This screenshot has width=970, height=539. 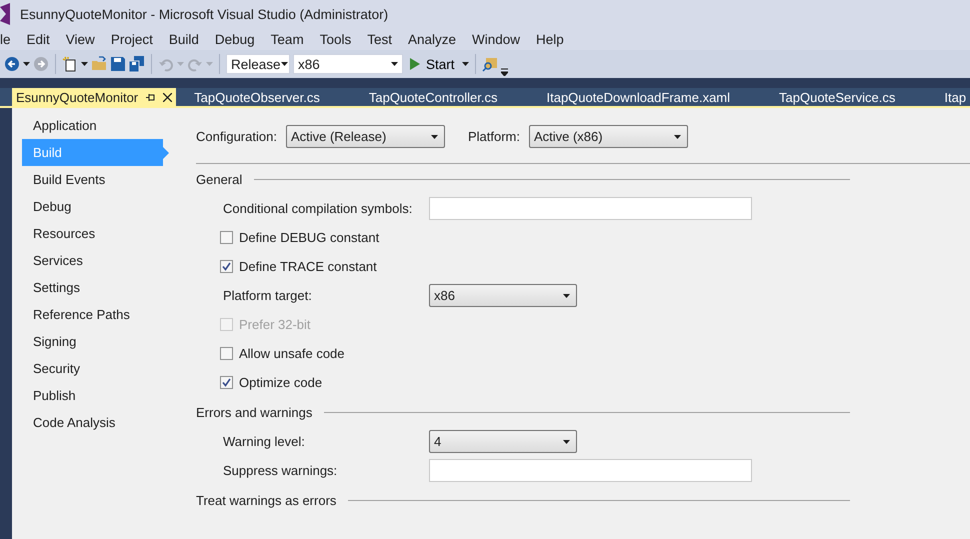 What do you see at coordinates (308, 266) in the screenshot?
I see `checkbox-label: Define TRACE constant` at bounding box center [308, 266].